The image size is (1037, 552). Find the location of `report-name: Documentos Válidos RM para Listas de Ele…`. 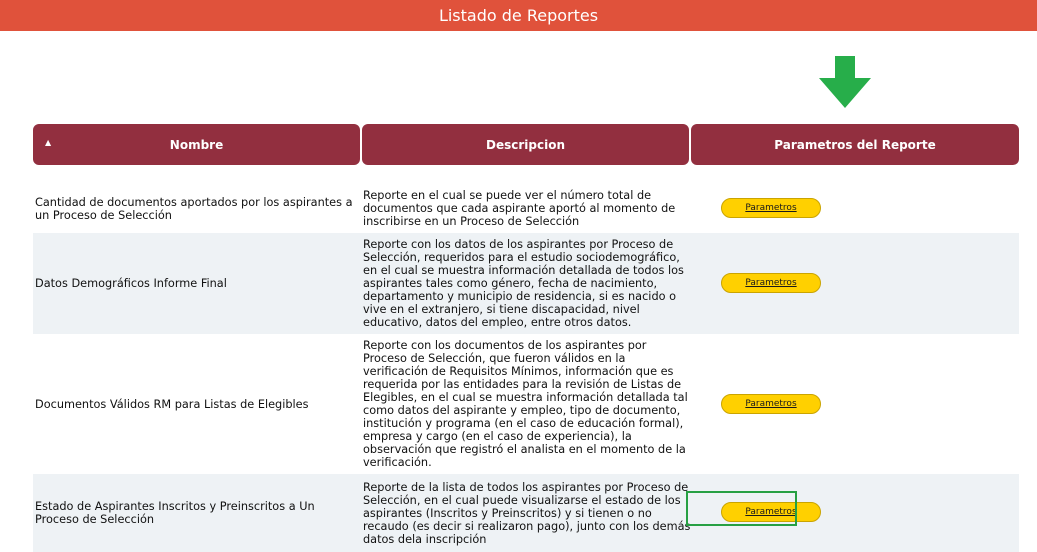

report-name: Documentos Válidos RM para Listas de Ele… is located at coordinates (172, 404).